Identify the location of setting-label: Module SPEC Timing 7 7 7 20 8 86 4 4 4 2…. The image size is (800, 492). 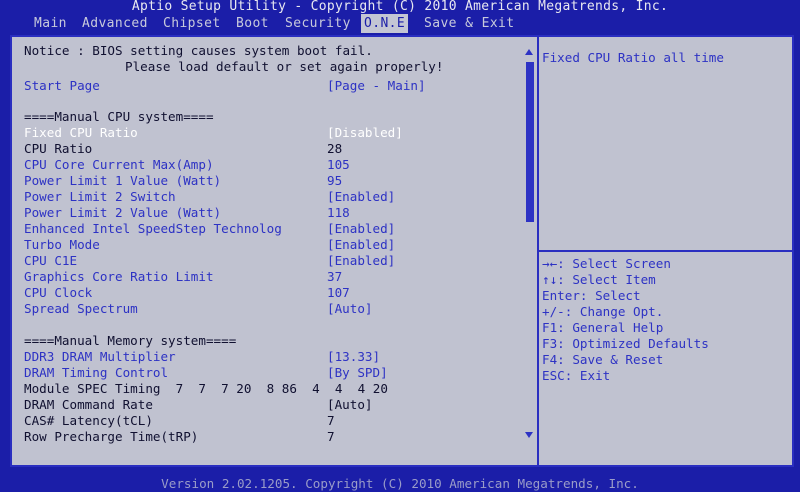
(206, 388).